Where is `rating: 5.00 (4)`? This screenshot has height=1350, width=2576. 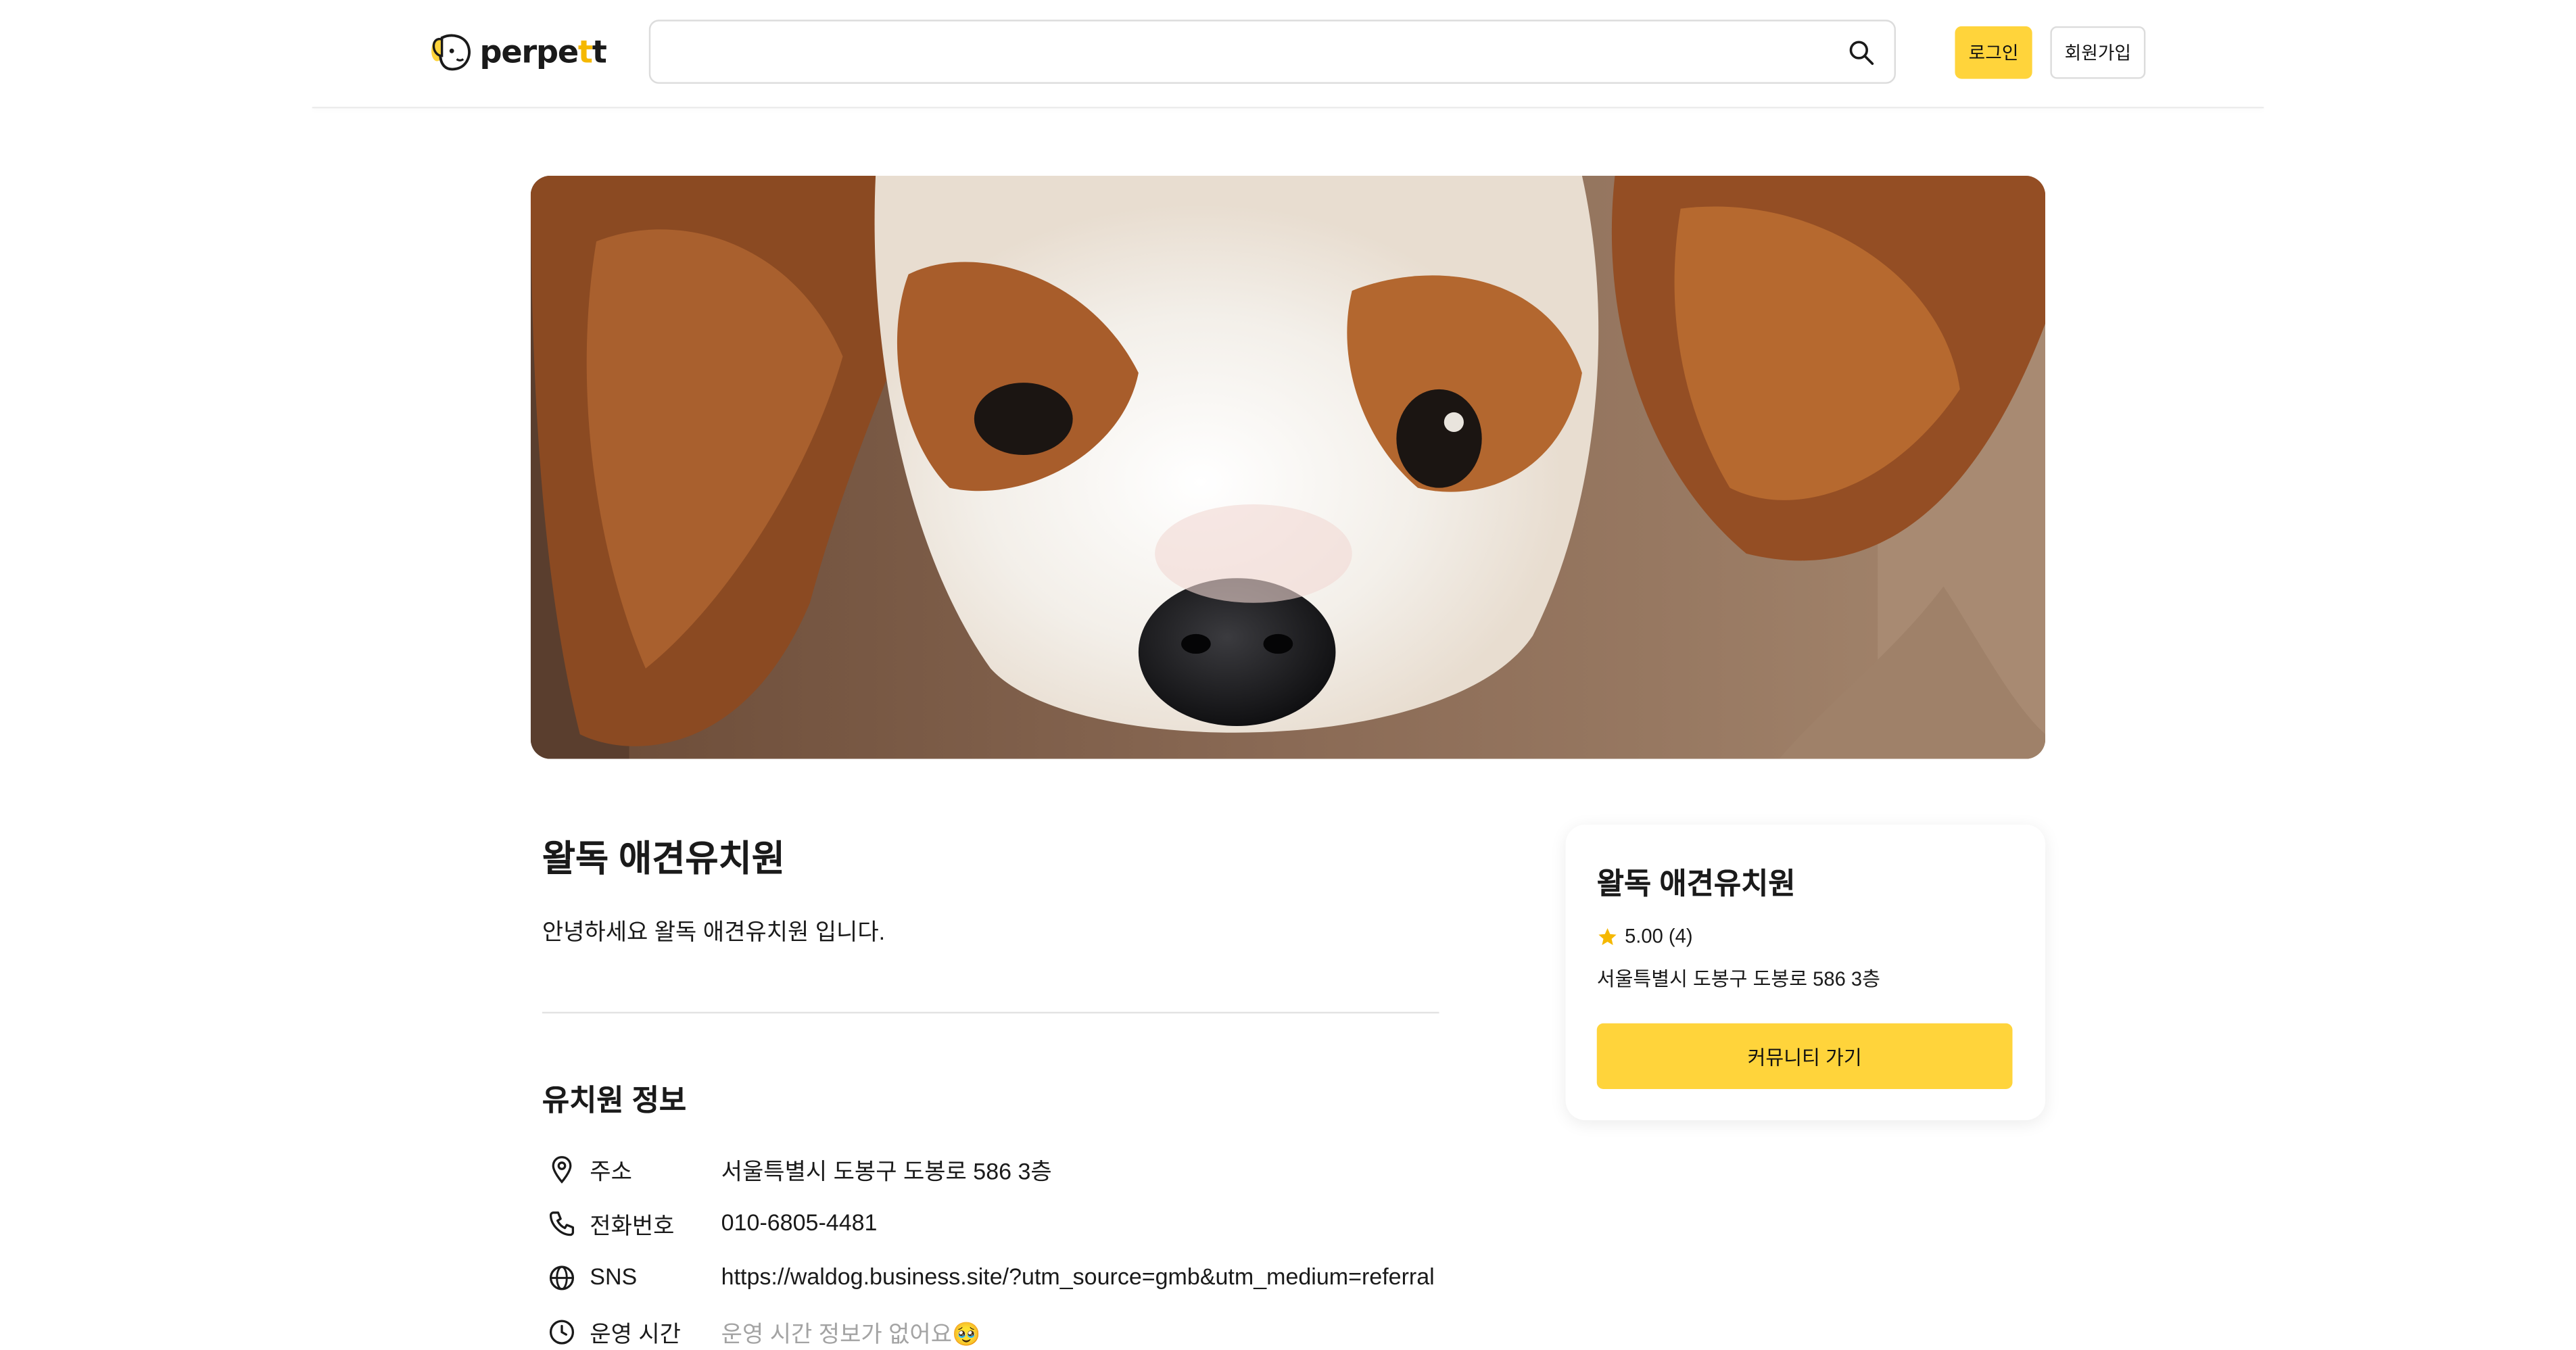
rating: 5.00 (4) is located at coordinates (1645, 936).